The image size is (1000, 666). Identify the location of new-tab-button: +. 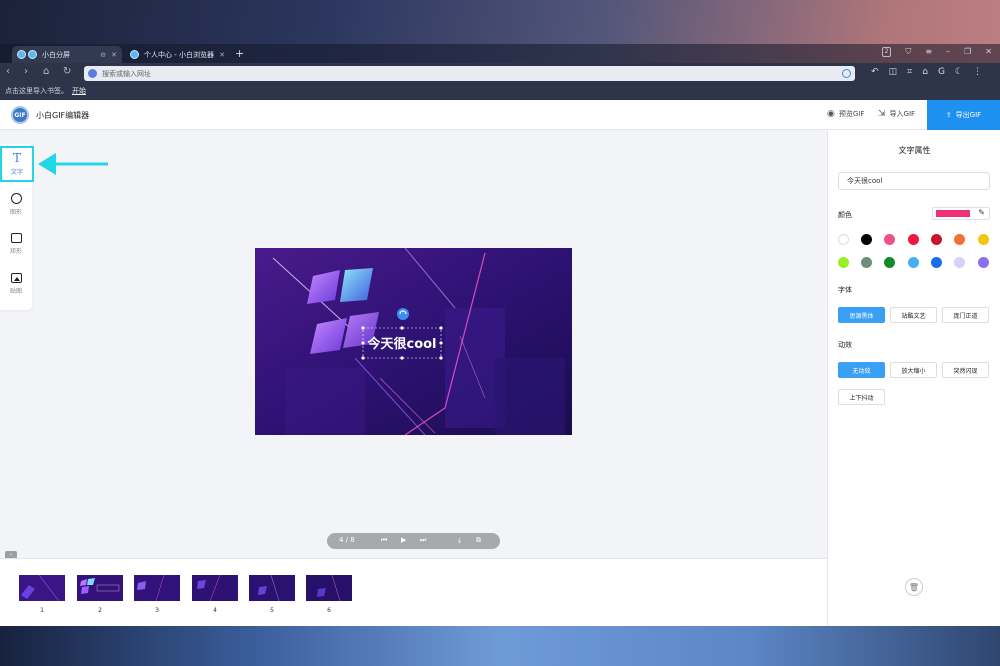
(239, 53).